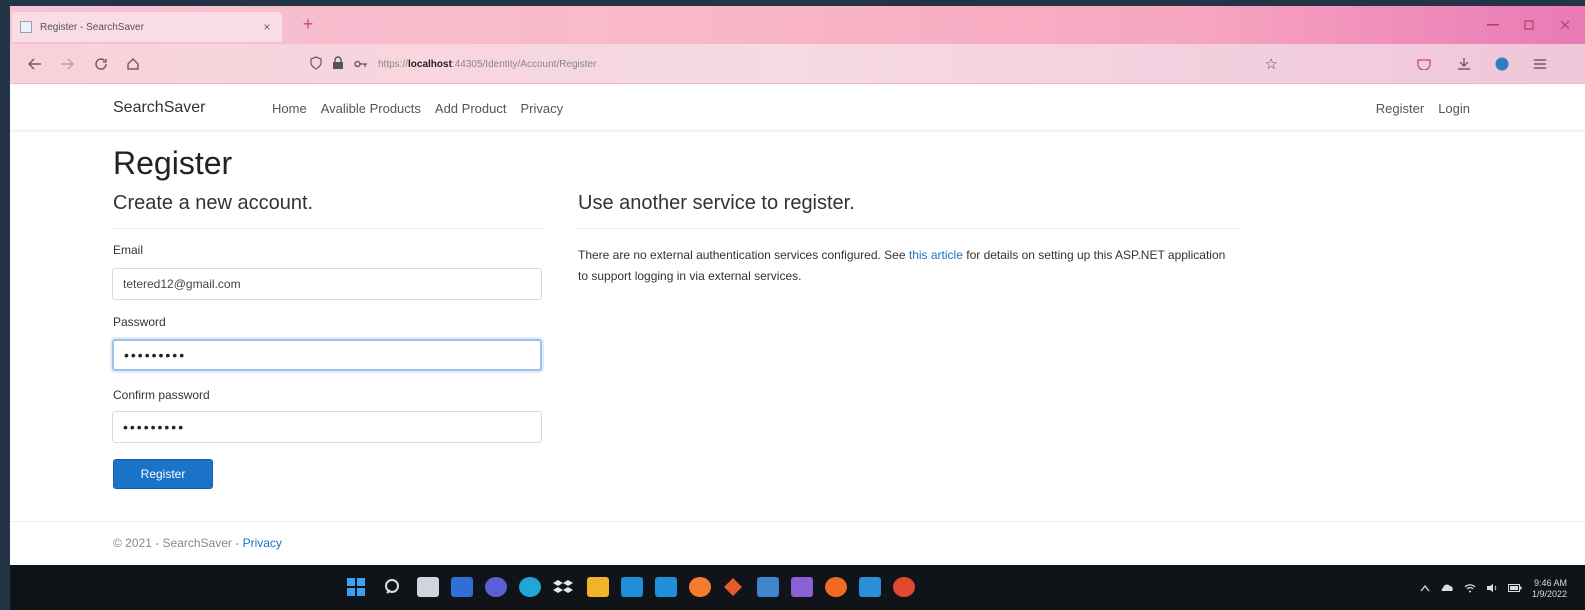  What do you see at coordinates (1454, 108) in the screenshot?
I see `nav-login: Login` at bounding box center [1454, 108].